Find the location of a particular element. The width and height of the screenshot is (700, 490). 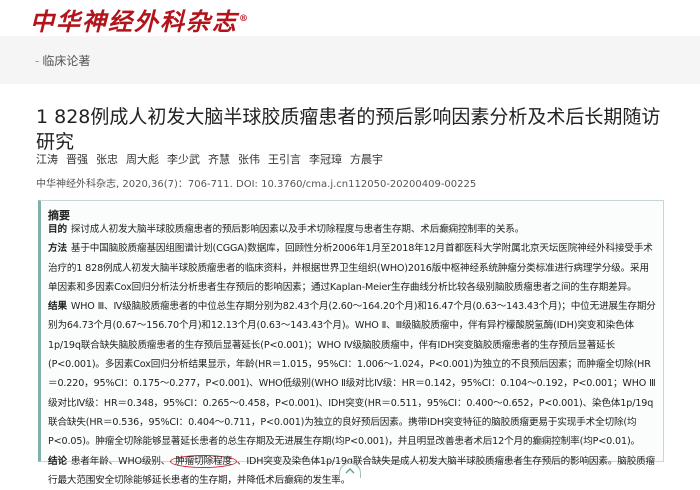

conclusion-label: 结论 is located at coordinates (57, 461).